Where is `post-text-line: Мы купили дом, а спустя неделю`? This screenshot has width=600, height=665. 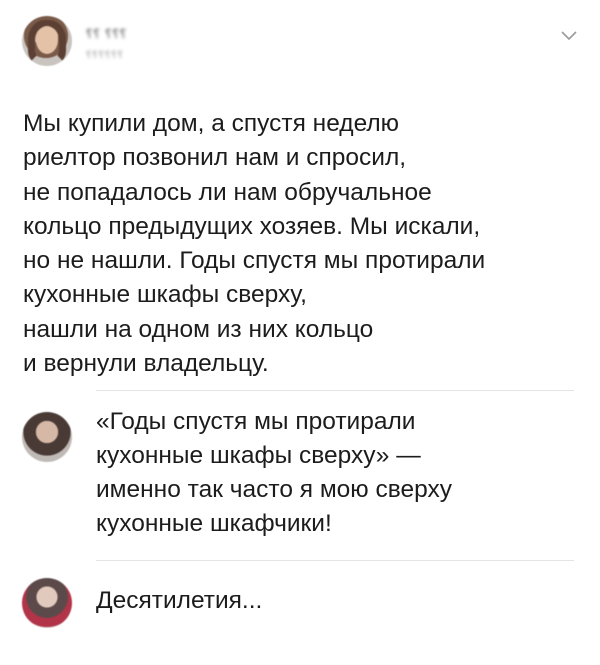 post-text-line: Мы купили дом, а спустя неделю is located at coordinates (211, 123).